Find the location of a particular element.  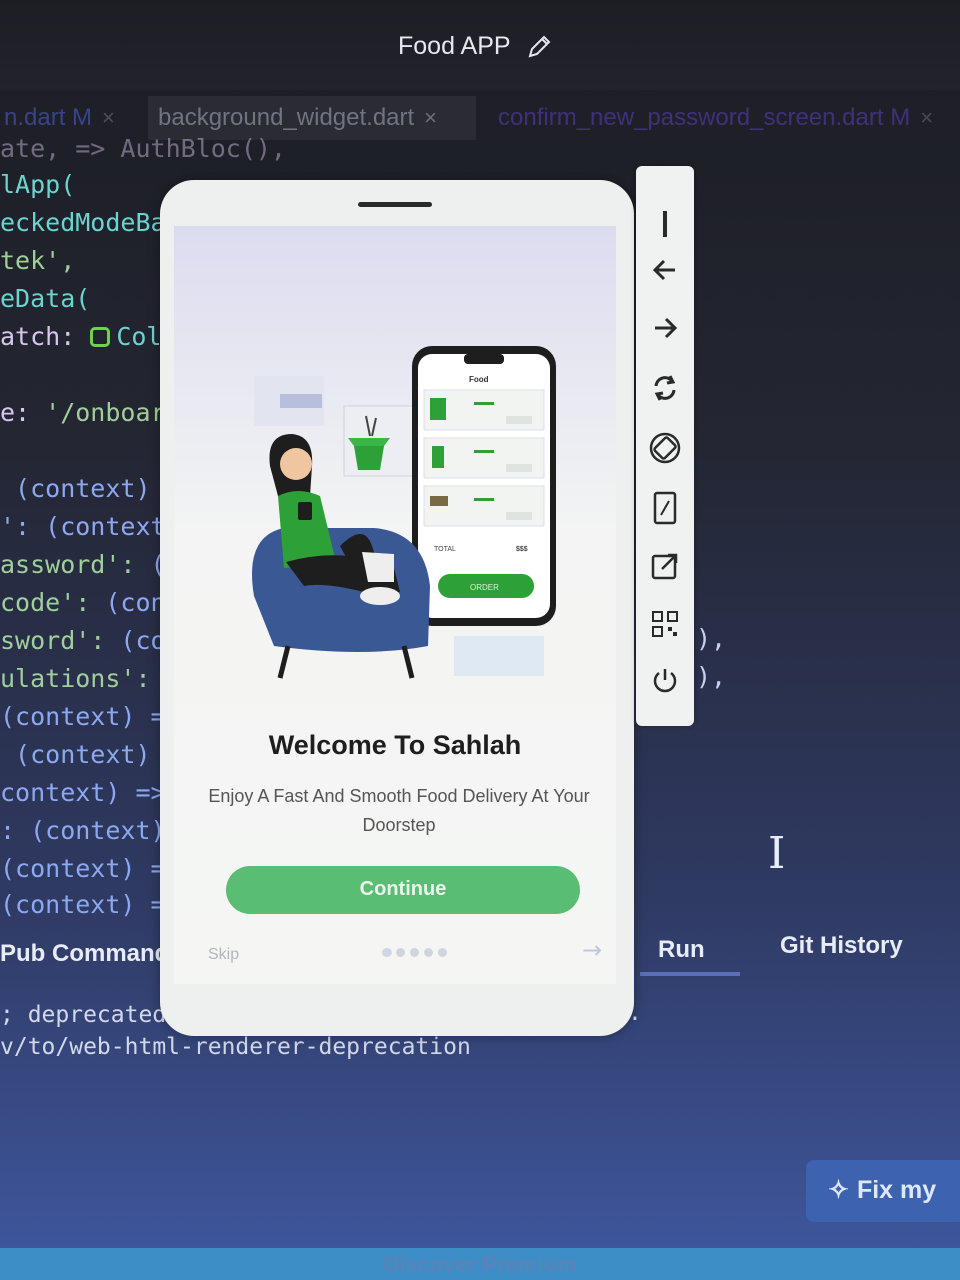

tab-git-history: Git History is located at coordinates (841, 946).